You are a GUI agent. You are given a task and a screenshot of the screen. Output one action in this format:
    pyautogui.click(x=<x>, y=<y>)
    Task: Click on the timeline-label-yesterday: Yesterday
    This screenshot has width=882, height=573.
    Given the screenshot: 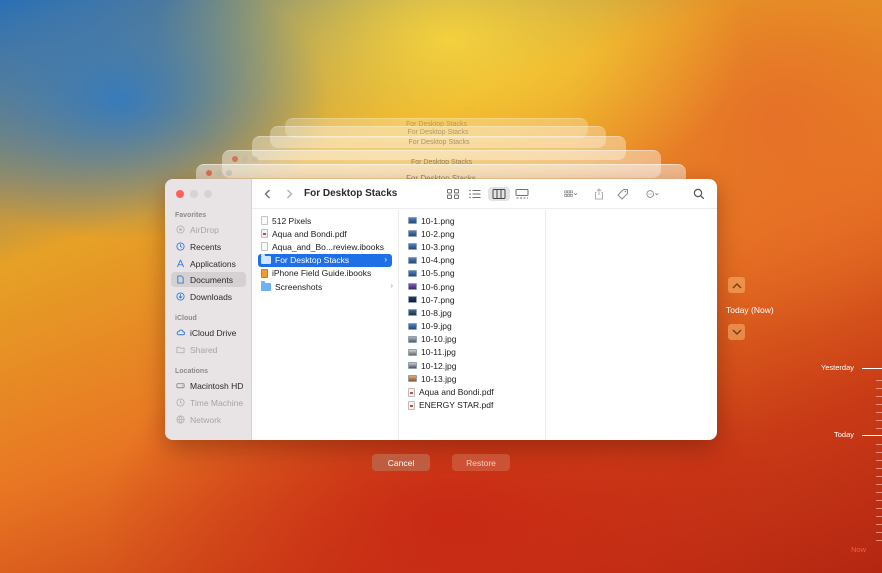 What is the action you would take?
    pyautogui.click(x=837, y=367)
    